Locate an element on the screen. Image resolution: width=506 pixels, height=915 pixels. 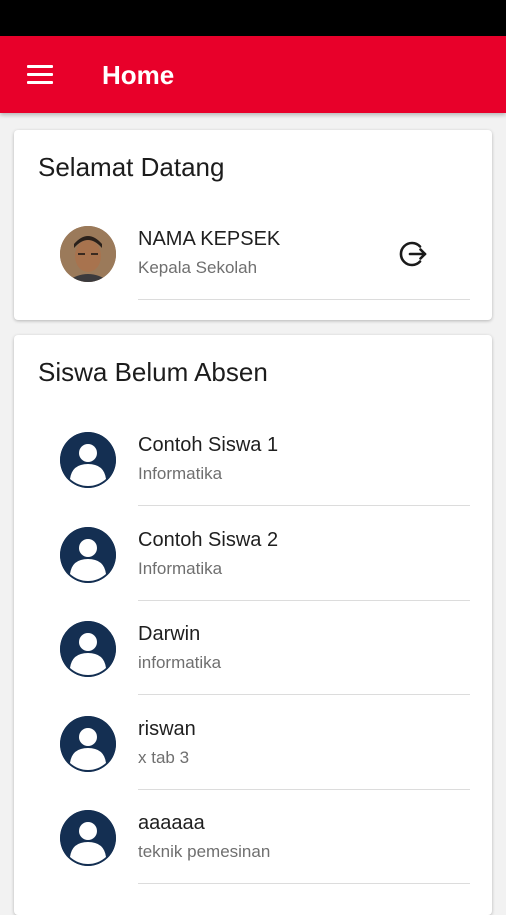
page-title: Home is located at coordinates (138, 75).